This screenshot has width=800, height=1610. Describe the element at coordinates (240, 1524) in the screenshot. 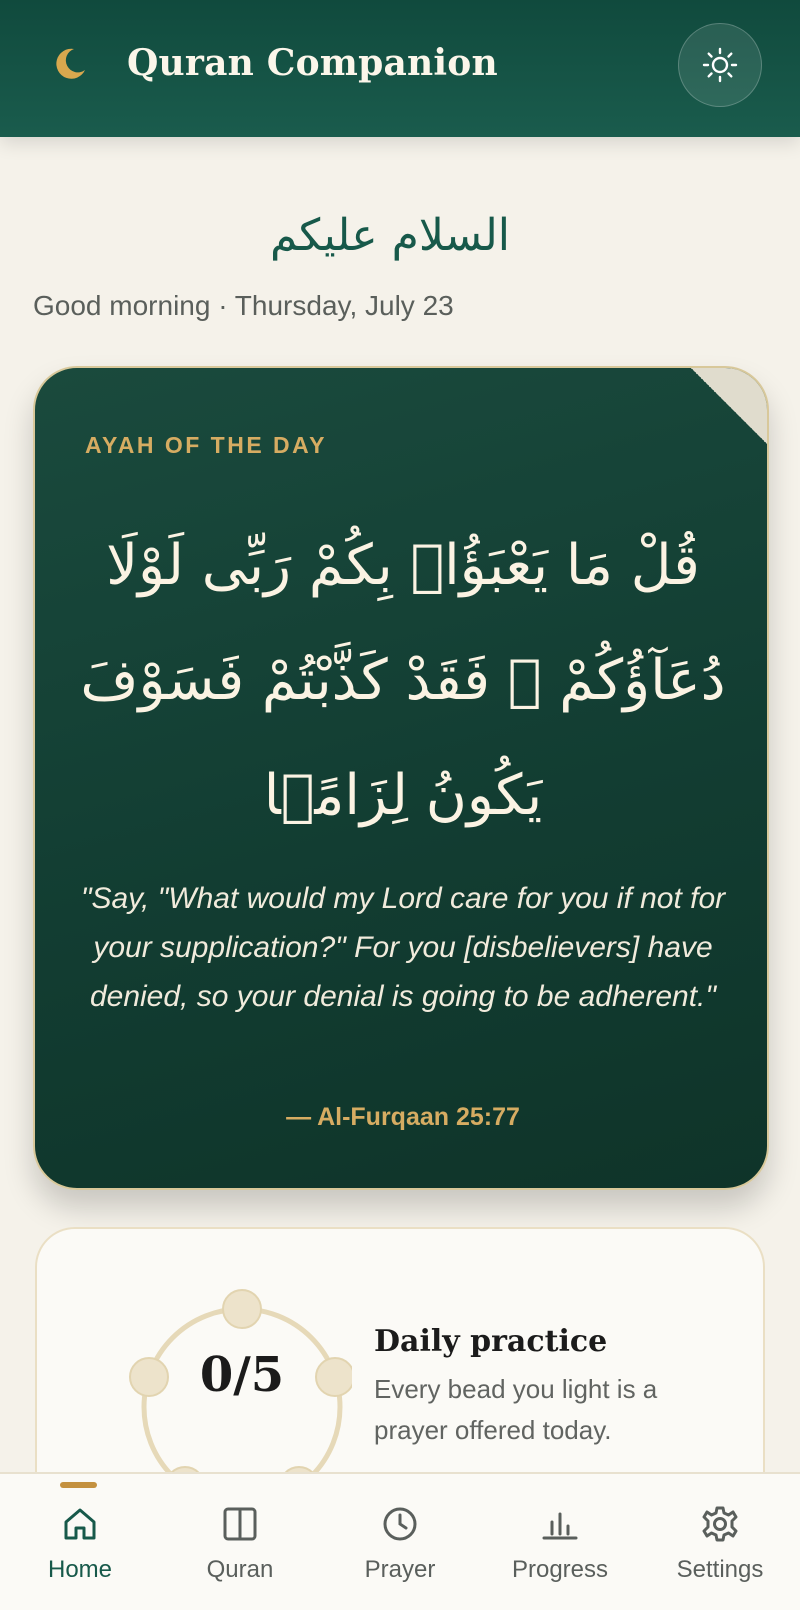

I see `book-icon` at that location.